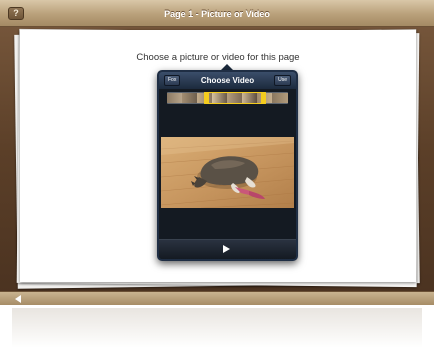 Image resolution: width=434 pixels, height=356 pixels. What do you see at coordinates (217, 298) in the screenshot?
I see `bottom-toolbar` at bounding box center [217, 298].